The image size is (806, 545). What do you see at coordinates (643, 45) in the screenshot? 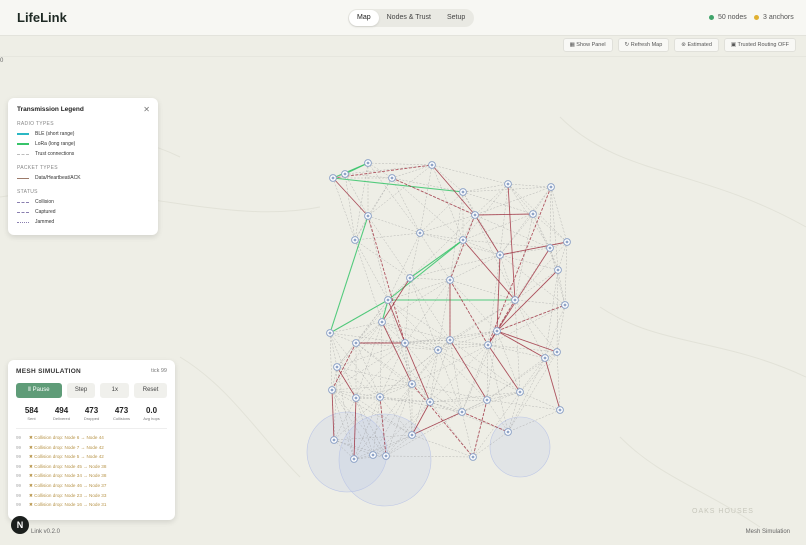
I see `refresh-map-button: ↻ Refresh Map` at bounding box center [643, 45].